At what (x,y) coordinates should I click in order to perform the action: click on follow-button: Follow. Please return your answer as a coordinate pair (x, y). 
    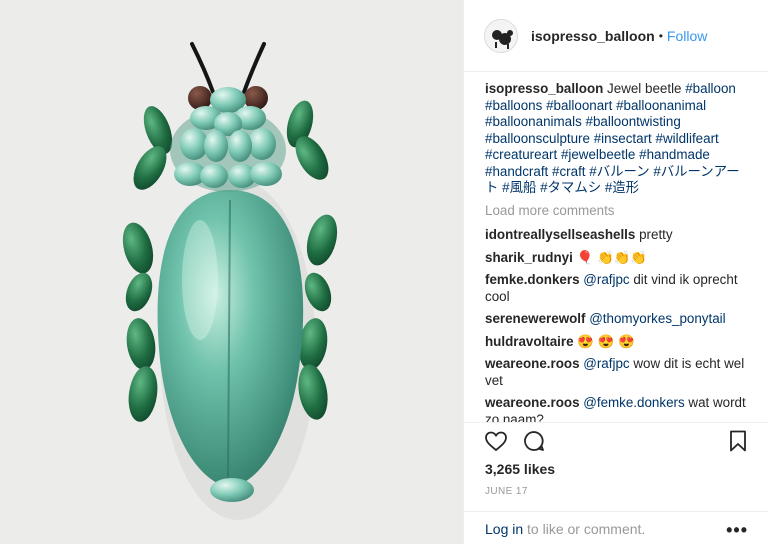
    Looking at the image, I should click on (687, 36).